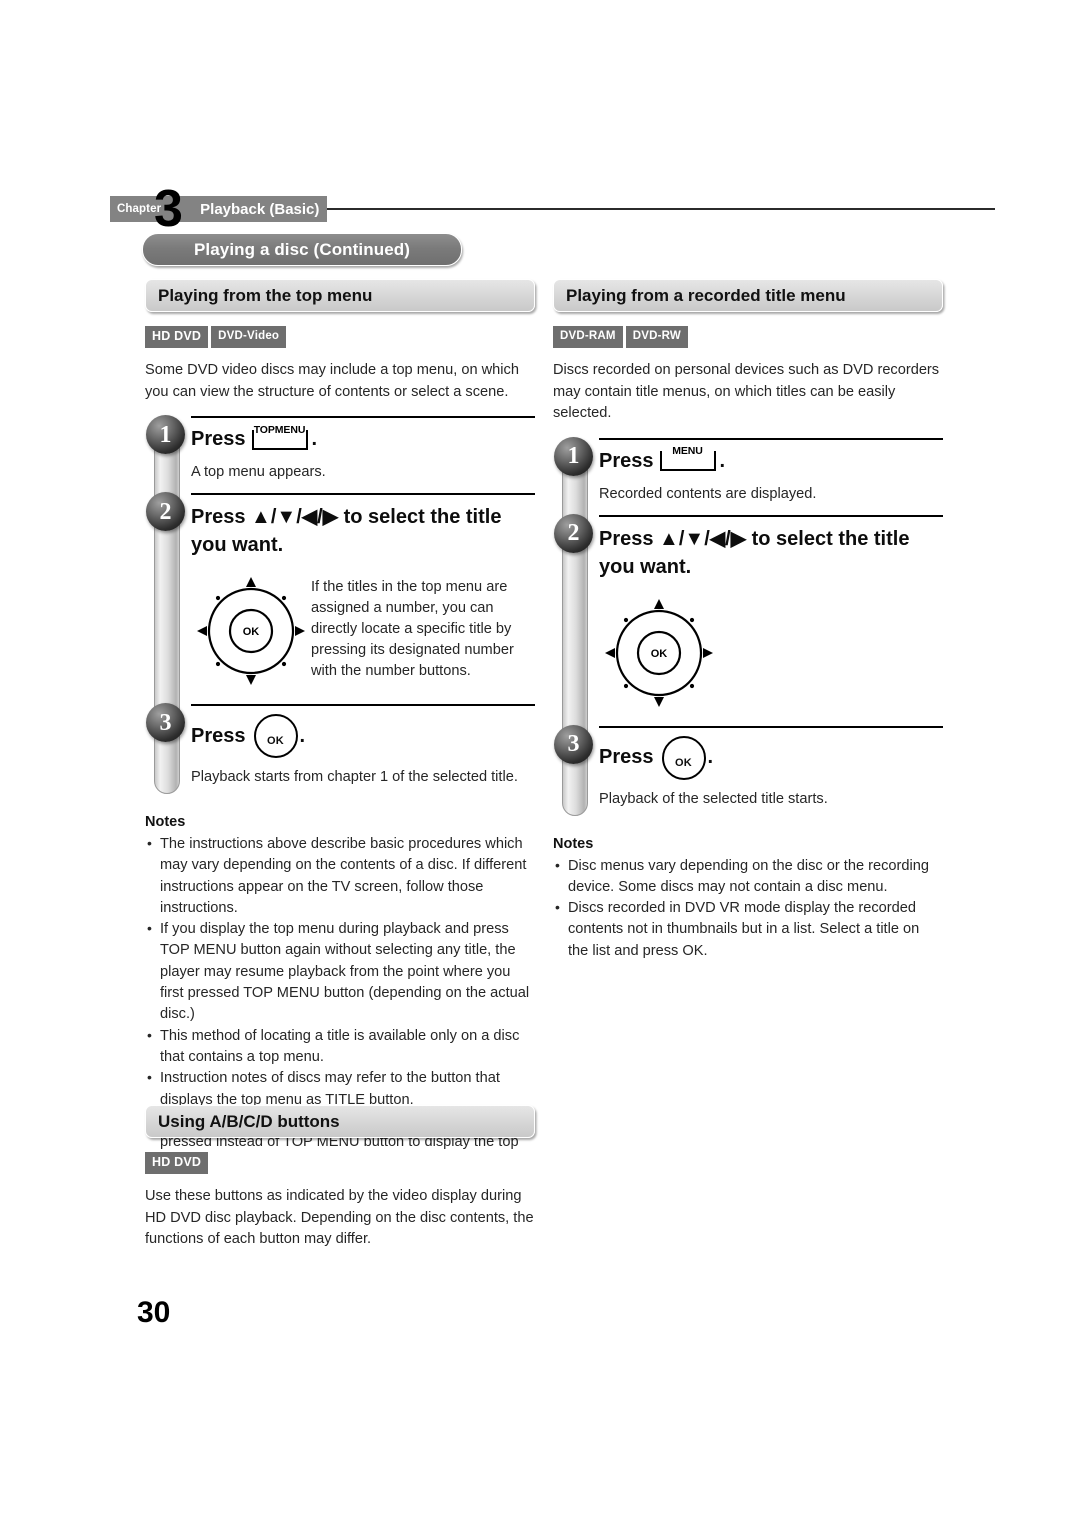 The image size is (1080, 1528). Describe the element at coordinates (258, 472) in the screenshot. I see `left-step-1-desc: A top menu appears.` at that location.